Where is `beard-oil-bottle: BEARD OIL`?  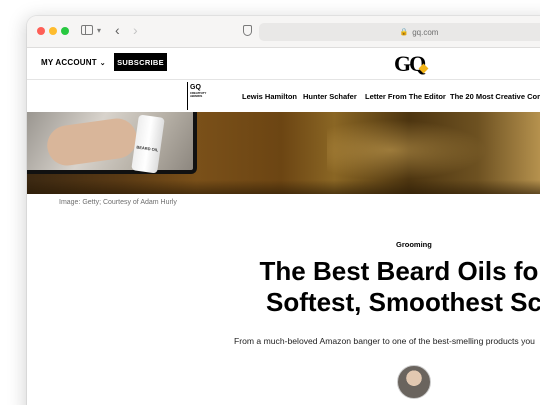
beard-oil-bottle: BEARD OIL is located at coordinates (148, 144).